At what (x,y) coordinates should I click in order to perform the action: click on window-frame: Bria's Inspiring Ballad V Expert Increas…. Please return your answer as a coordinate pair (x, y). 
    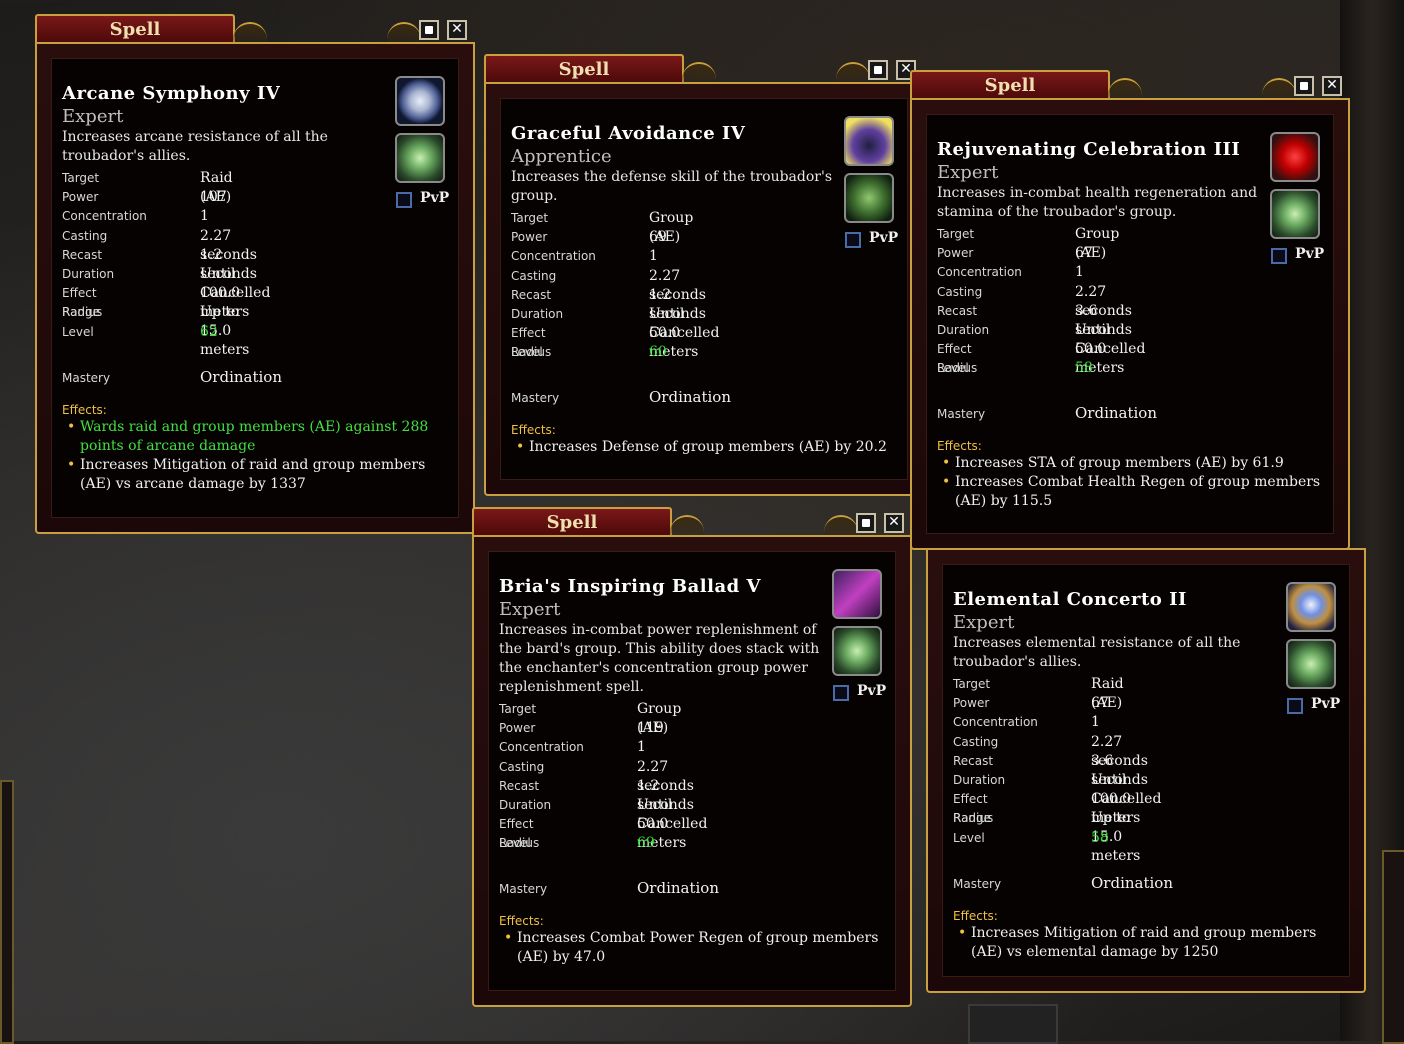
    Looking at the image, I should click on (692, 771).